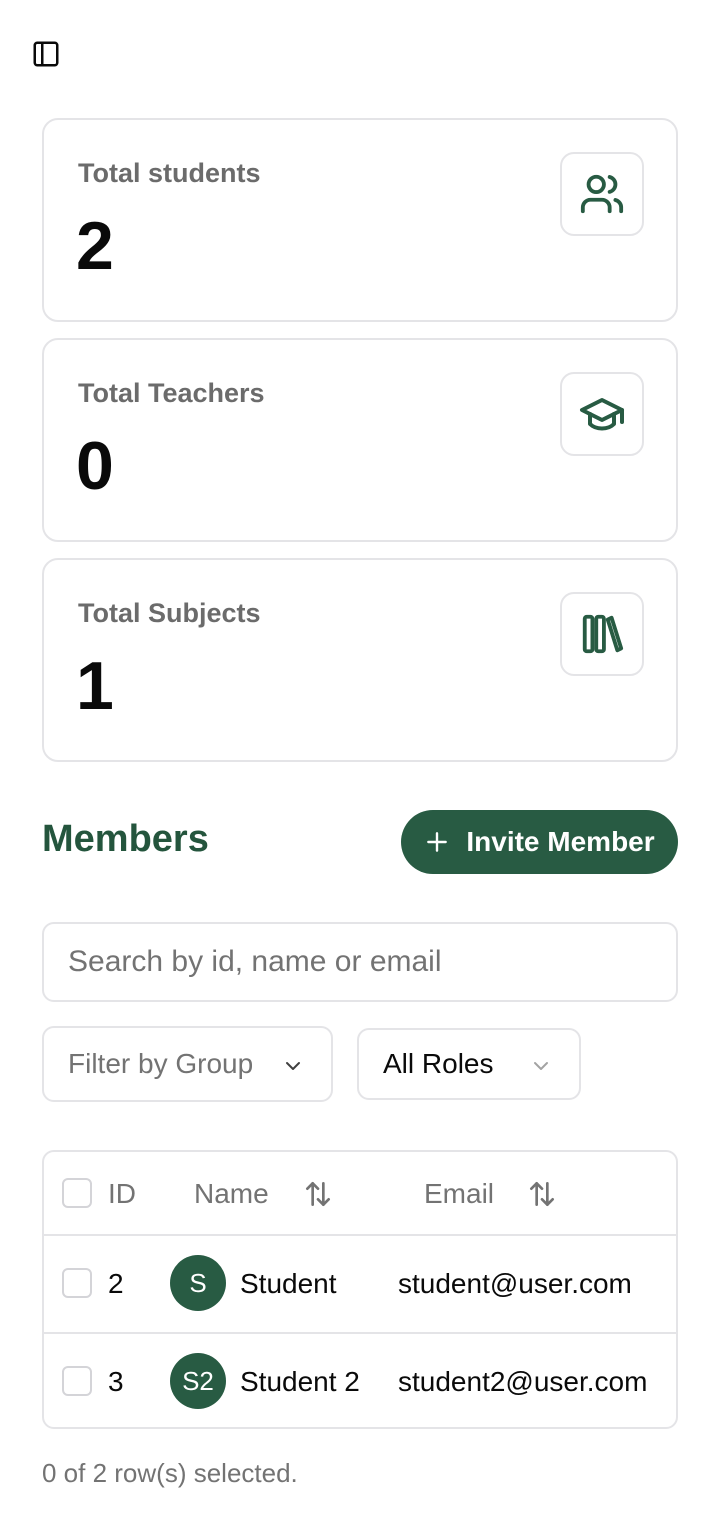 The height and width of the screenshot is (1536, 710). I want to click on stat-card-students: Total students 2, so click(360, 220).